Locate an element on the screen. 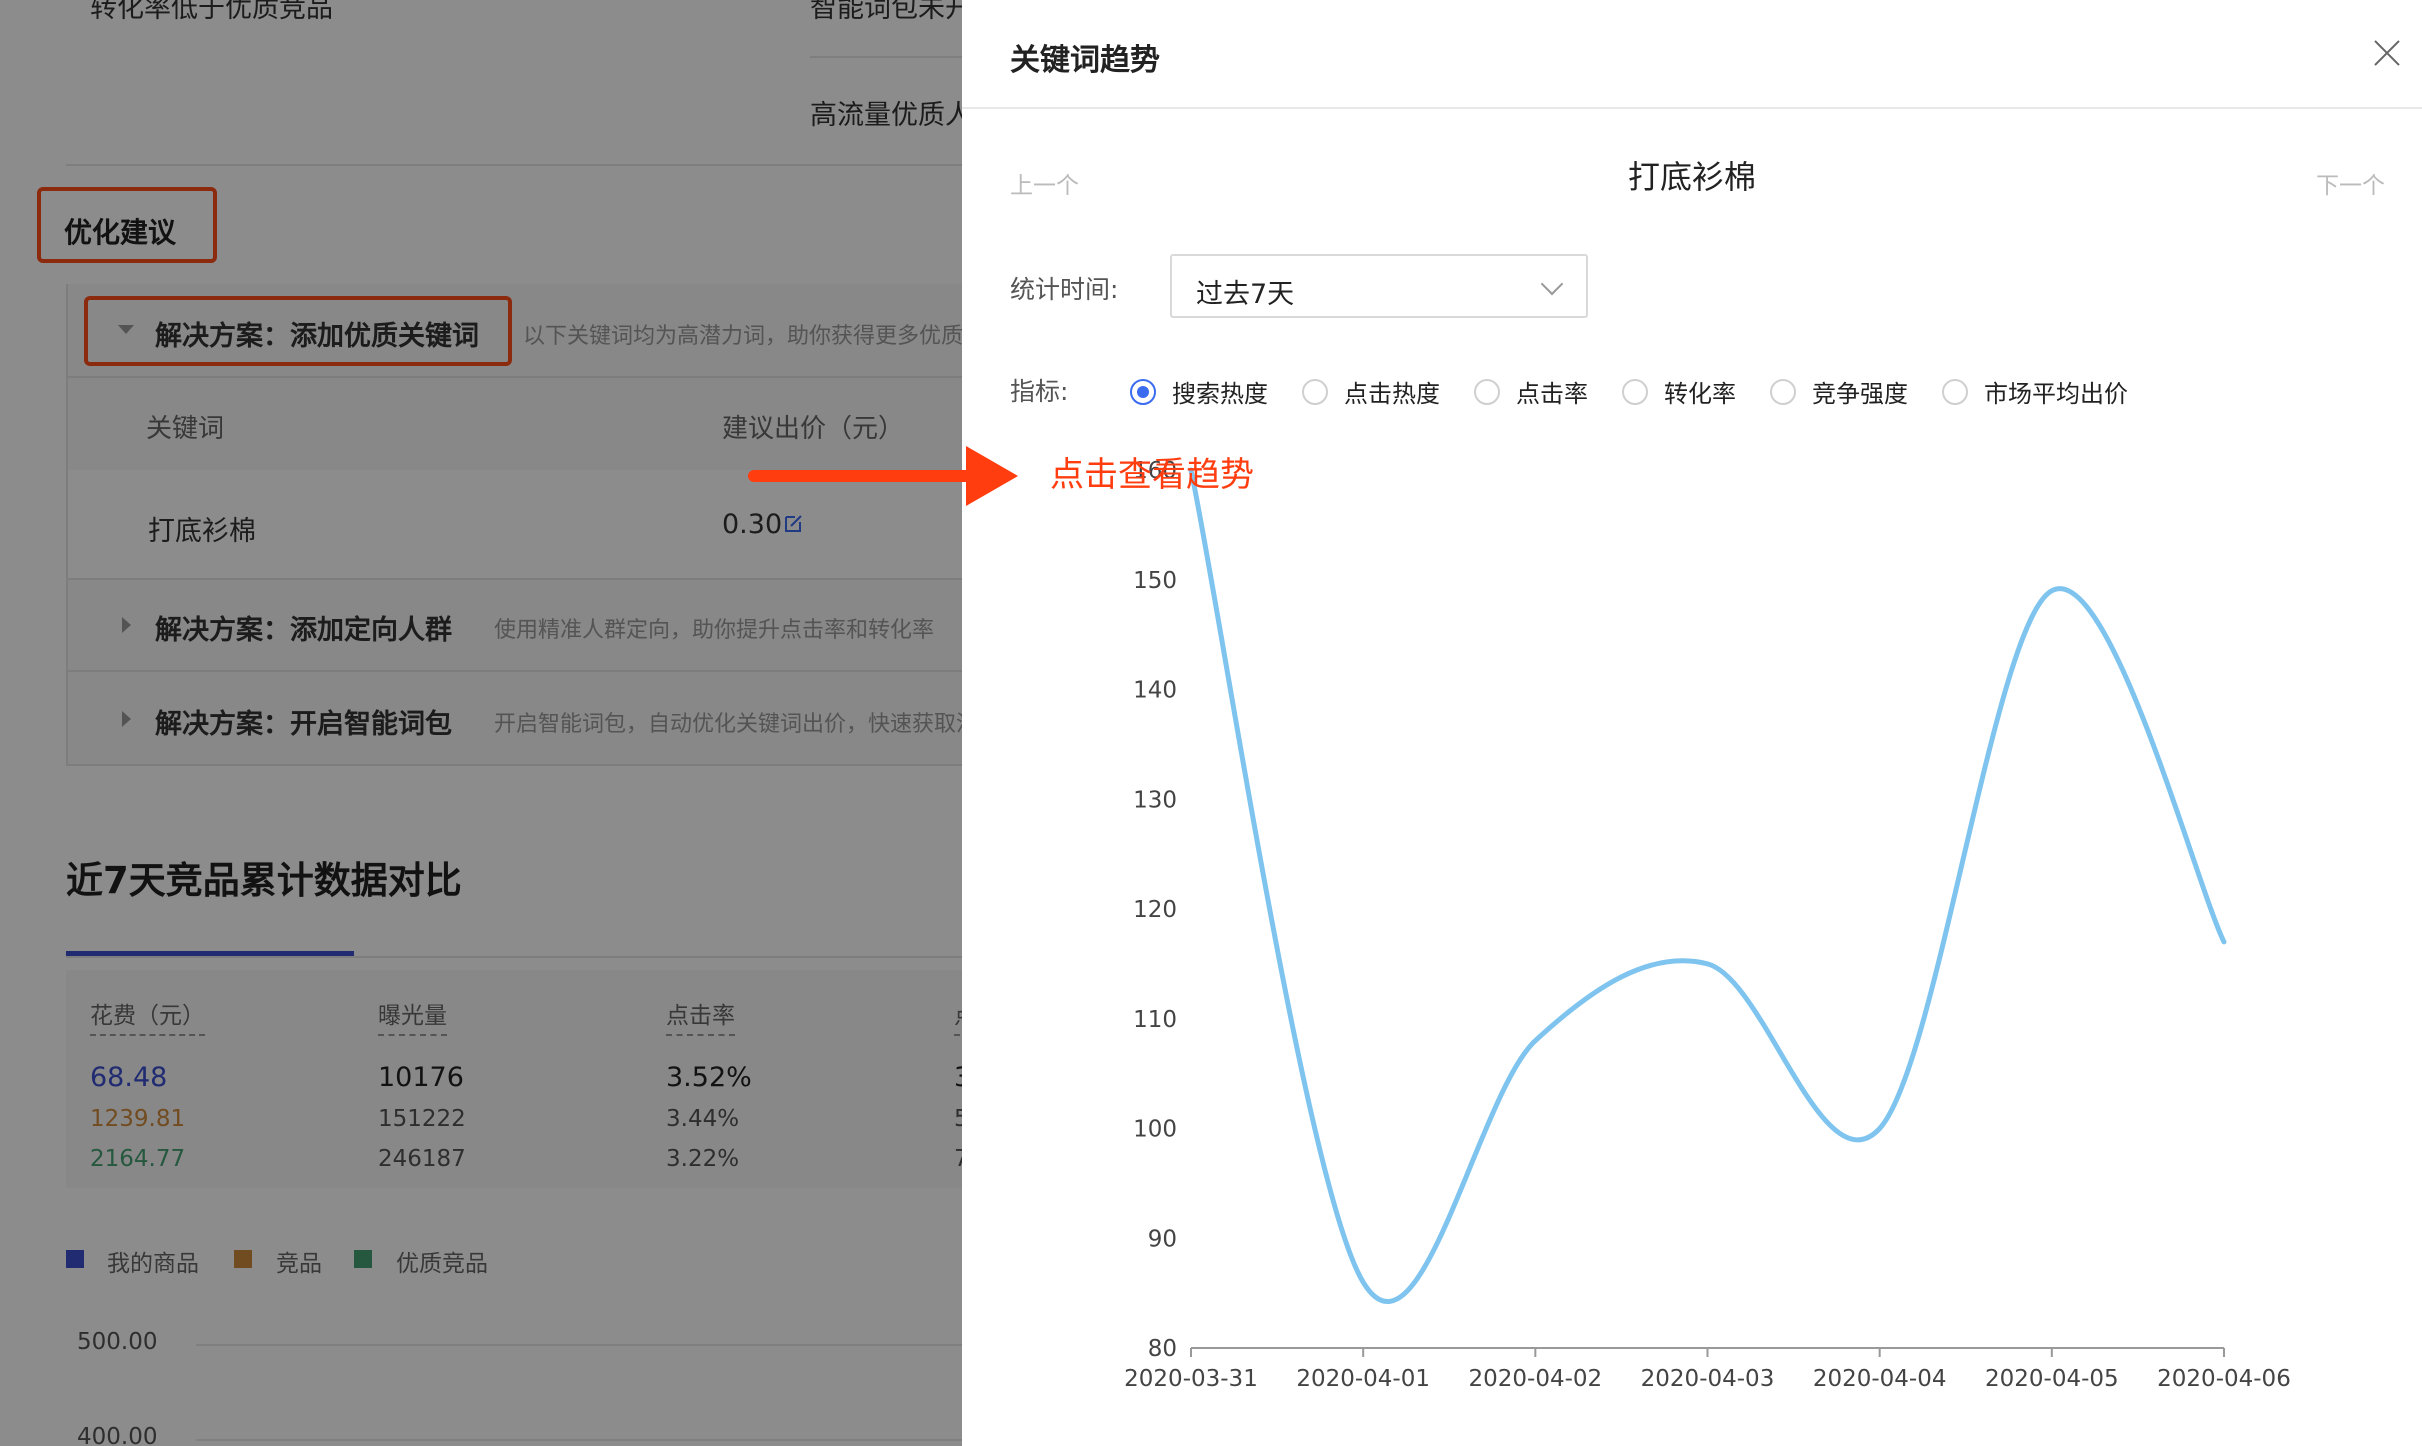 The height and width of the screenshot is (1446, 2422). y-tick-label: 140 is located at coordinates (1155, 691).